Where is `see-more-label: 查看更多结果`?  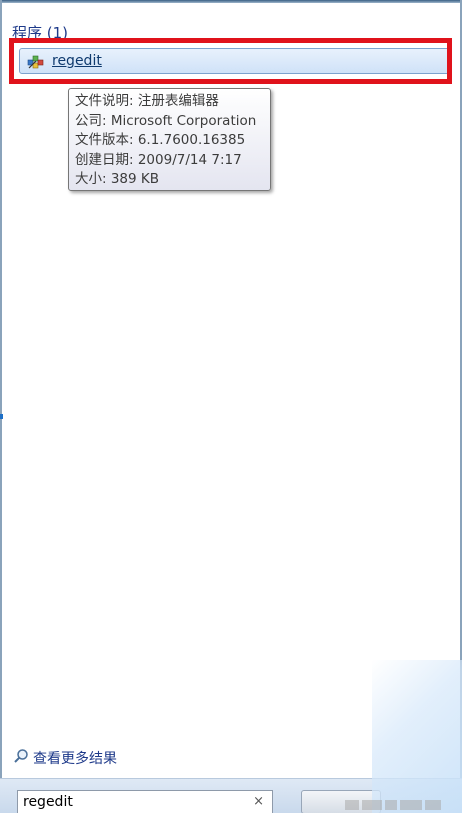 see-more-label: 查看更多结果 is located at coordinates (75, 759).